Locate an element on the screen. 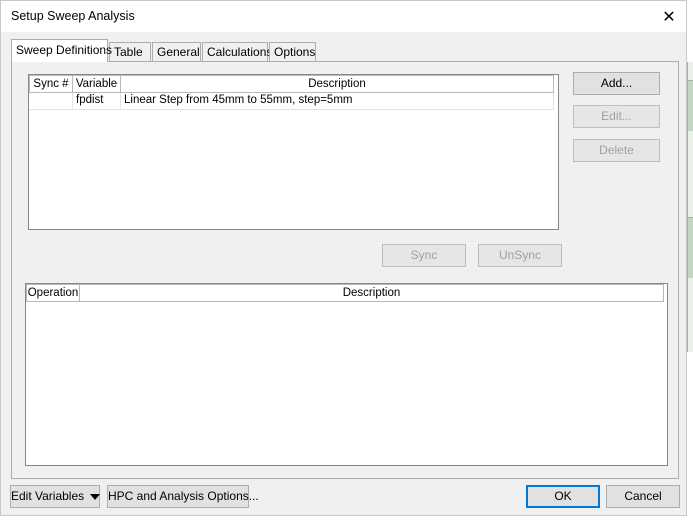 The image size is (693, 529). cell-sync is located at coordinates (51, 101).